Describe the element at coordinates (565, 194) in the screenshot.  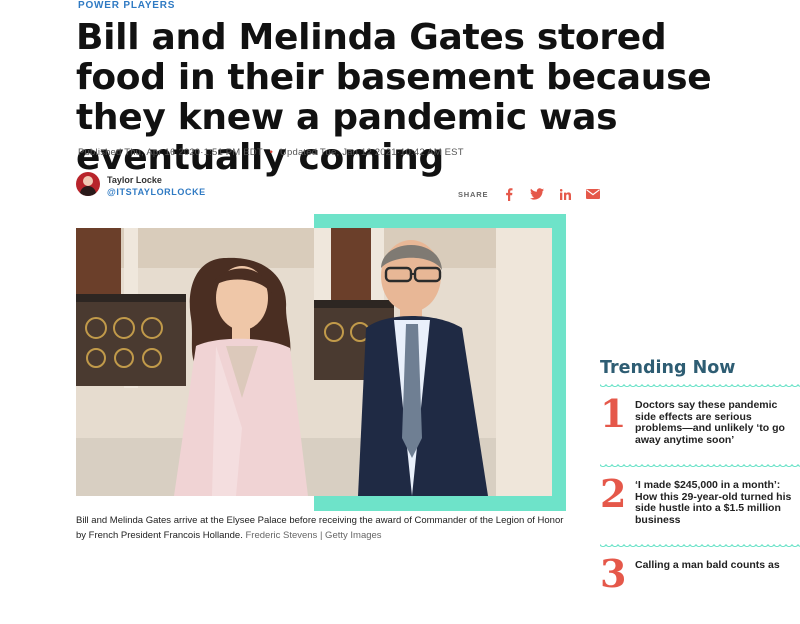
I see `linkedin-icon` at that location.